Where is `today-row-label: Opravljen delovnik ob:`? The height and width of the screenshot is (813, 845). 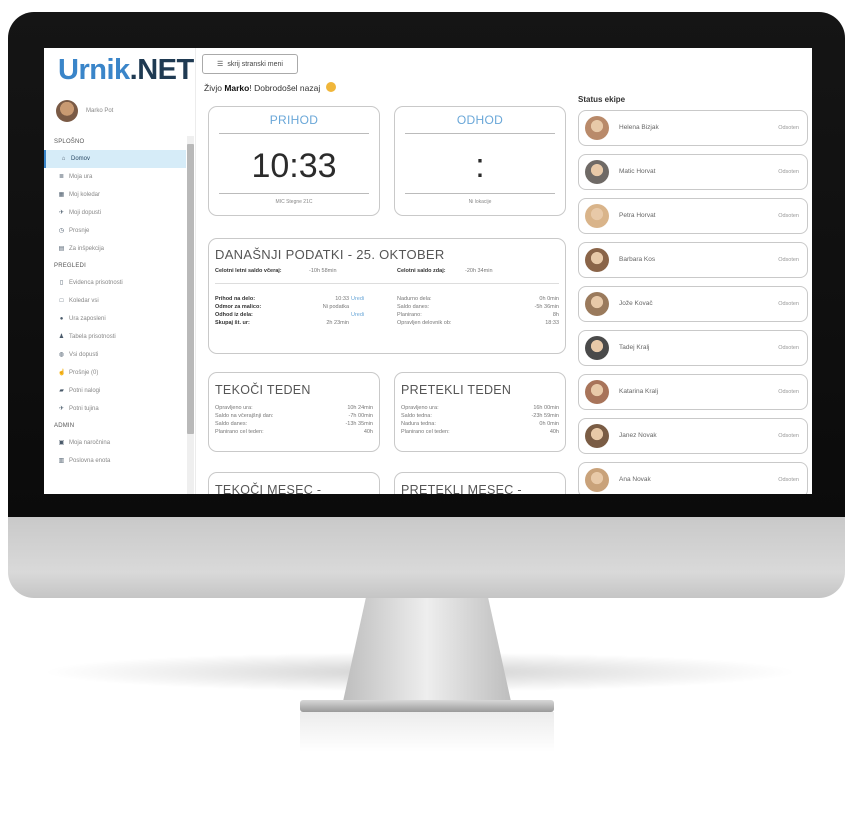
today-row-label: Opravljen delovnik ob: is located at coordinates (424, 323).